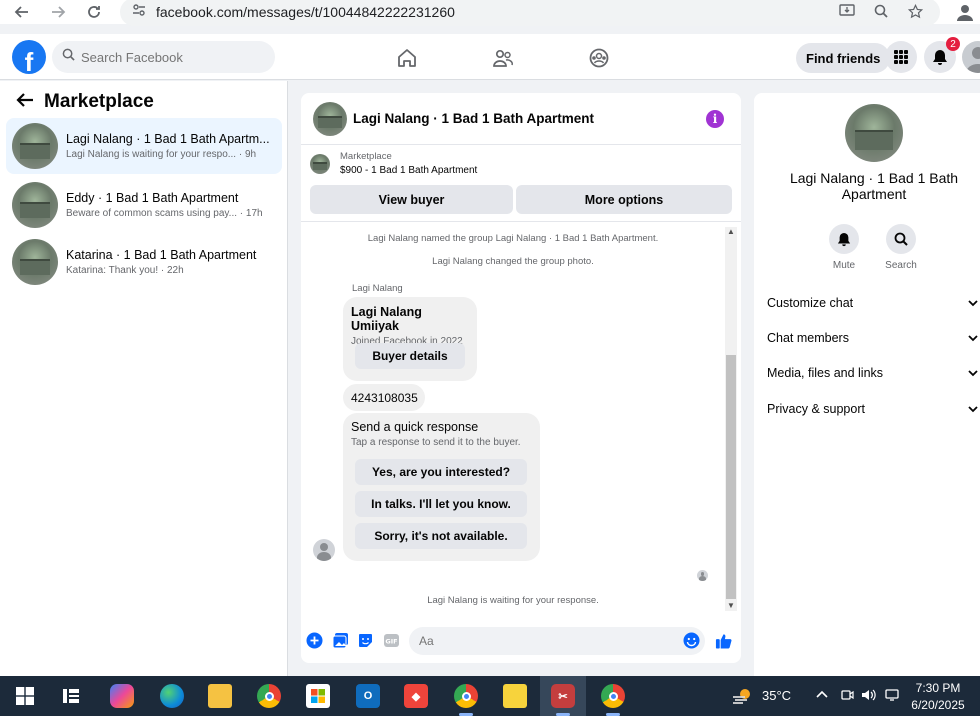  Describe the element at coordinates (557, 641) in the screenshot. I see `message-input` at that location.